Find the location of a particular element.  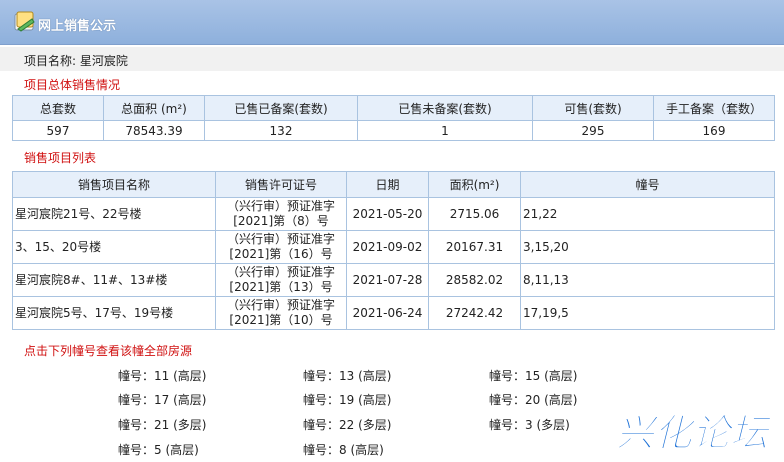

project-name-value: 星河宸院 is located at coordinates (103, 61).